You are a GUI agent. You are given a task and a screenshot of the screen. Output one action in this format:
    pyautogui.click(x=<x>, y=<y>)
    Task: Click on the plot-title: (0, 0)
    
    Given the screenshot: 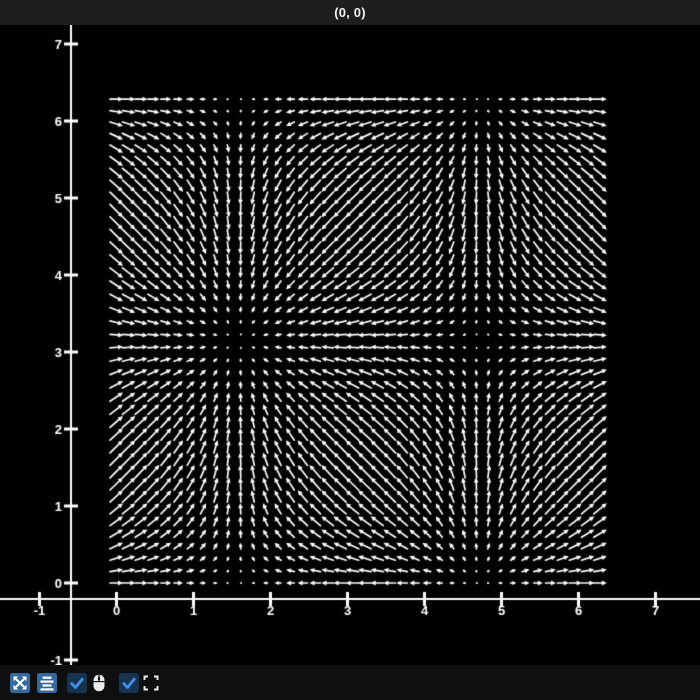 What is the action you would take?
    pyautogui.click(x=350, y=12)
    